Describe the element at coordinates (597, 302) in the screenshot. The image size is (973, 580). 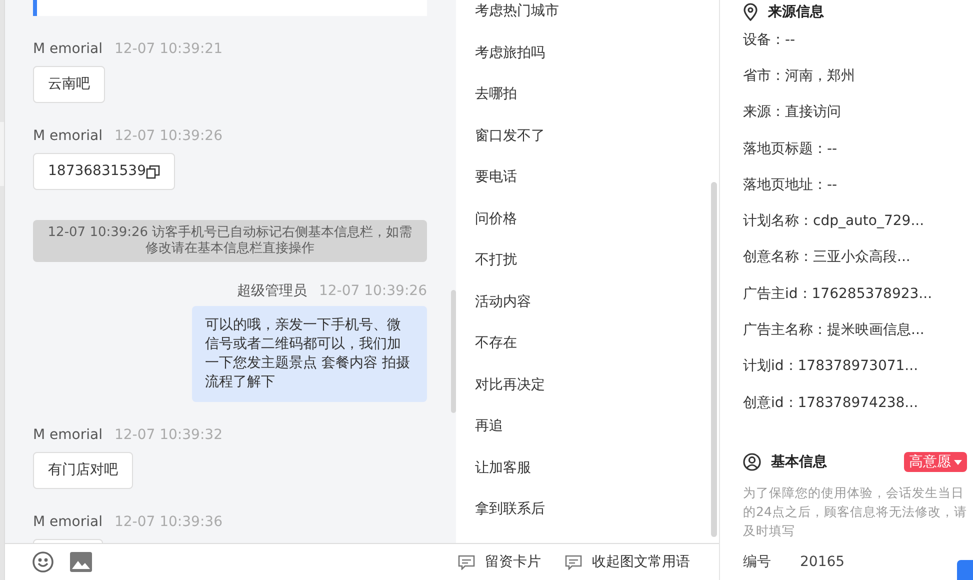
I see `quick-reply-item: 活动内容` at that location.